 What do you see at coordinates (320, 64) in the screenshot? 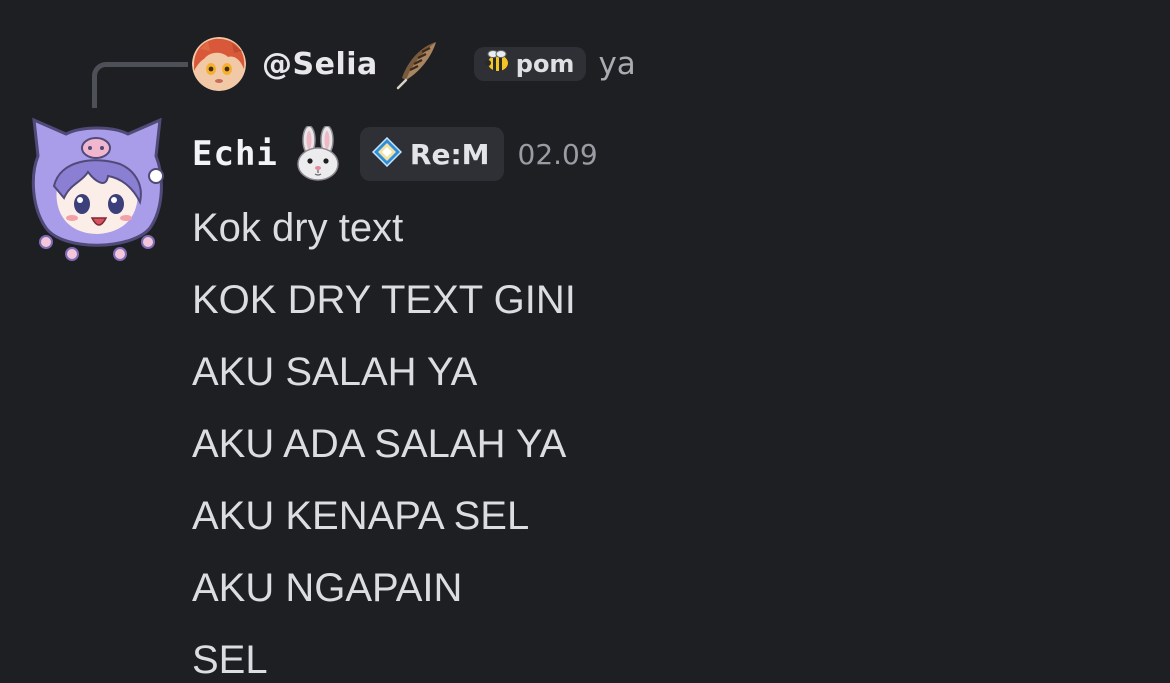
I see `reply-username: @Selia` at bounding box center [320, 64].